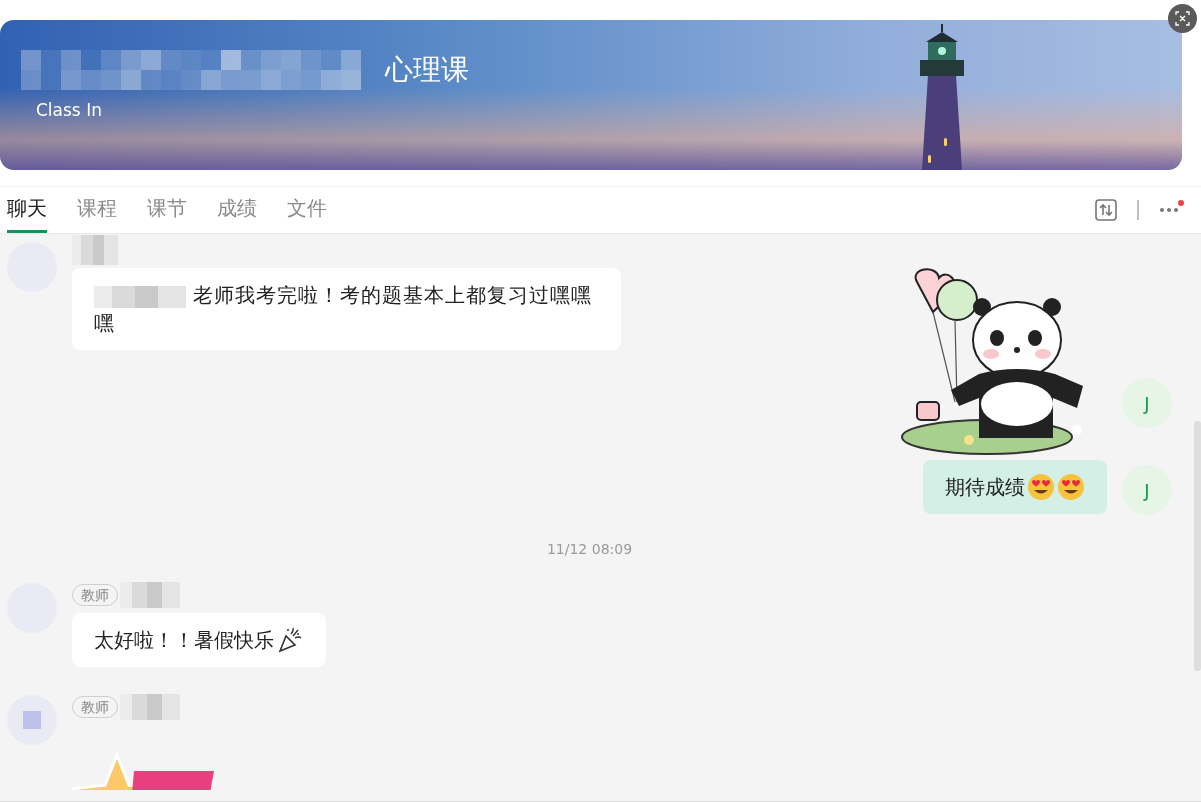  I want to click on tab: 课程, so click(97, 210).